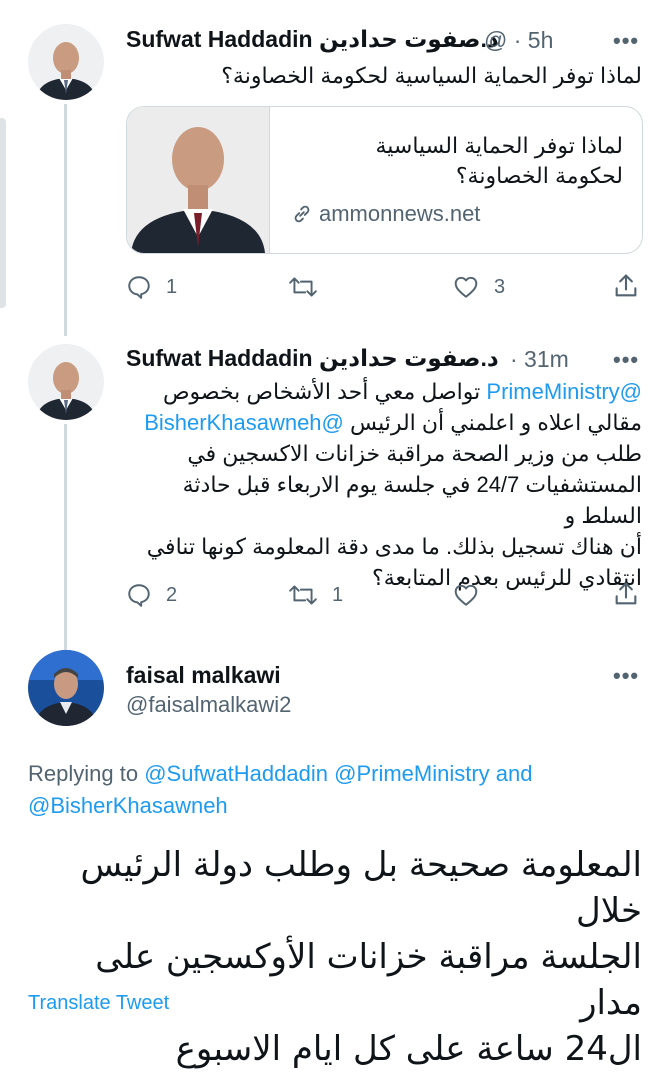  What do you see at coordinates (338, 594) in the screenshot?
I see `retweet-count: 1` at bounding box center [338, 594].